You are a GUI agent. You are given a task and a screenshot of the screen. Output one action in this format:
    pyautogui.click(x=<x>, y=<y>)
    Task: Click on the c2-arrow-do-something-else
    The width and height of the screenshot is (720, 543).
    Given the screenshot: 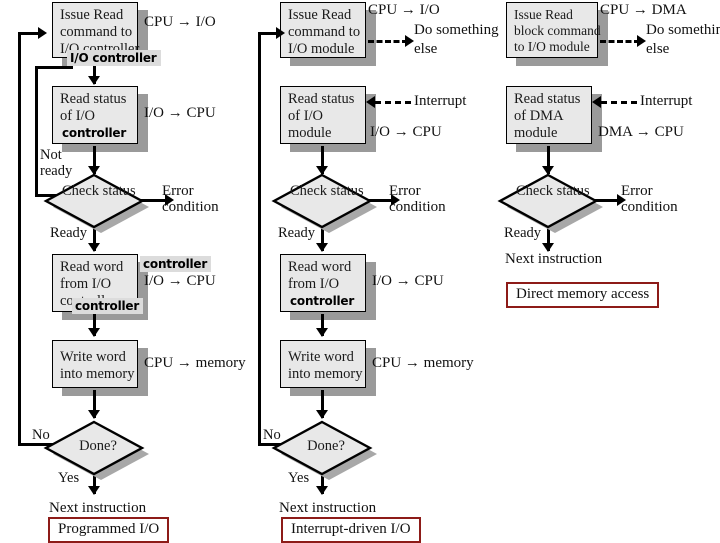 What is the action you would take?
    pyautogui.click(x=409, y=41)
    